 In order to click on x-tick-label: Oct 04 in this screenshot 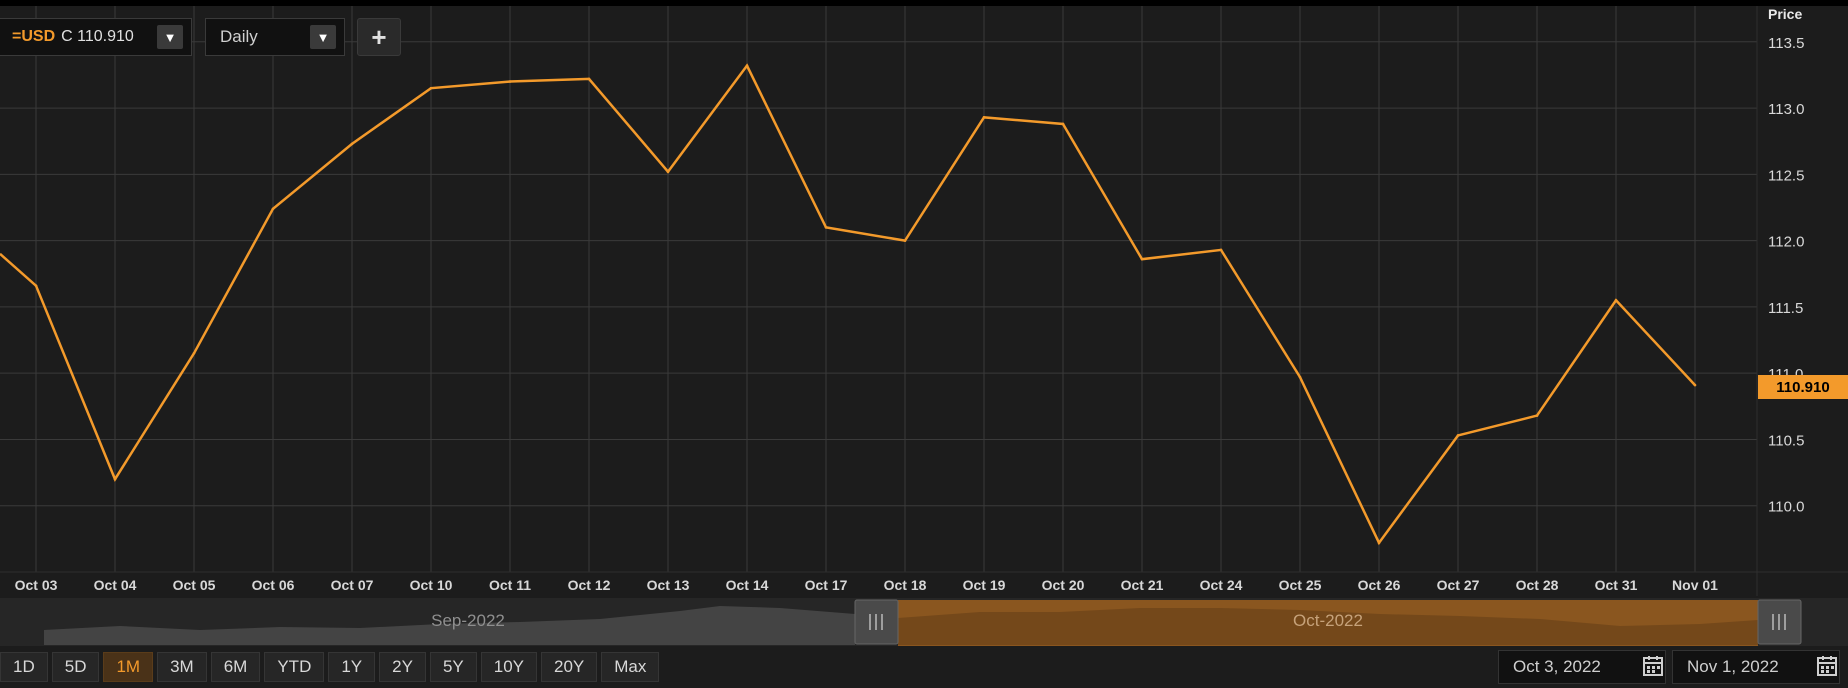, I will do `click(115, 585)`.